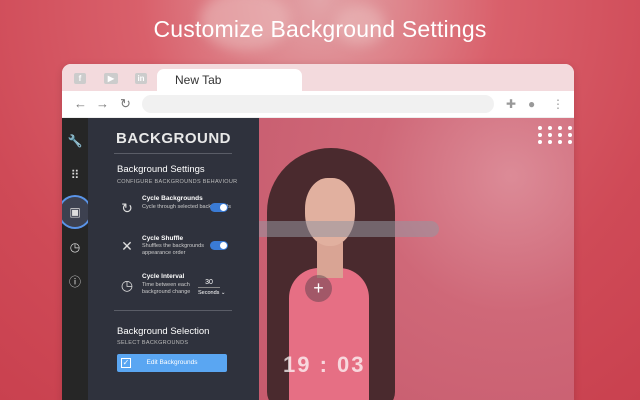  Describe the element at coordinates (320, 29) in the screenshot. I see `page-headline: Customize Background Settings` at that location.